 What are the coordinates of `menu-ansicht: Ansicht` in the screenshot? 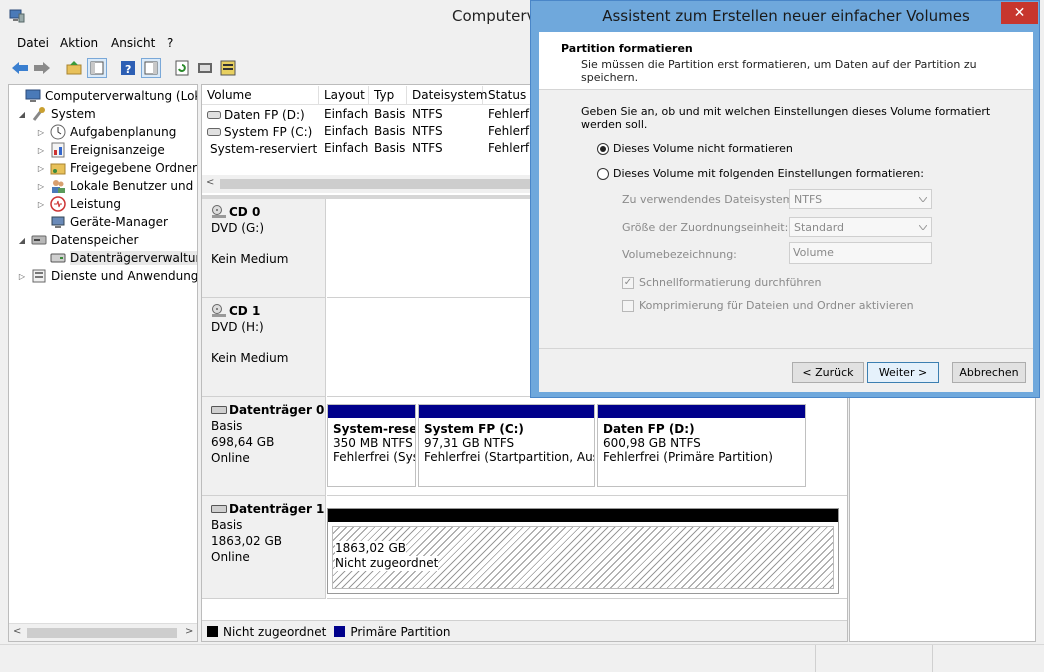 It's located at (133, 43).